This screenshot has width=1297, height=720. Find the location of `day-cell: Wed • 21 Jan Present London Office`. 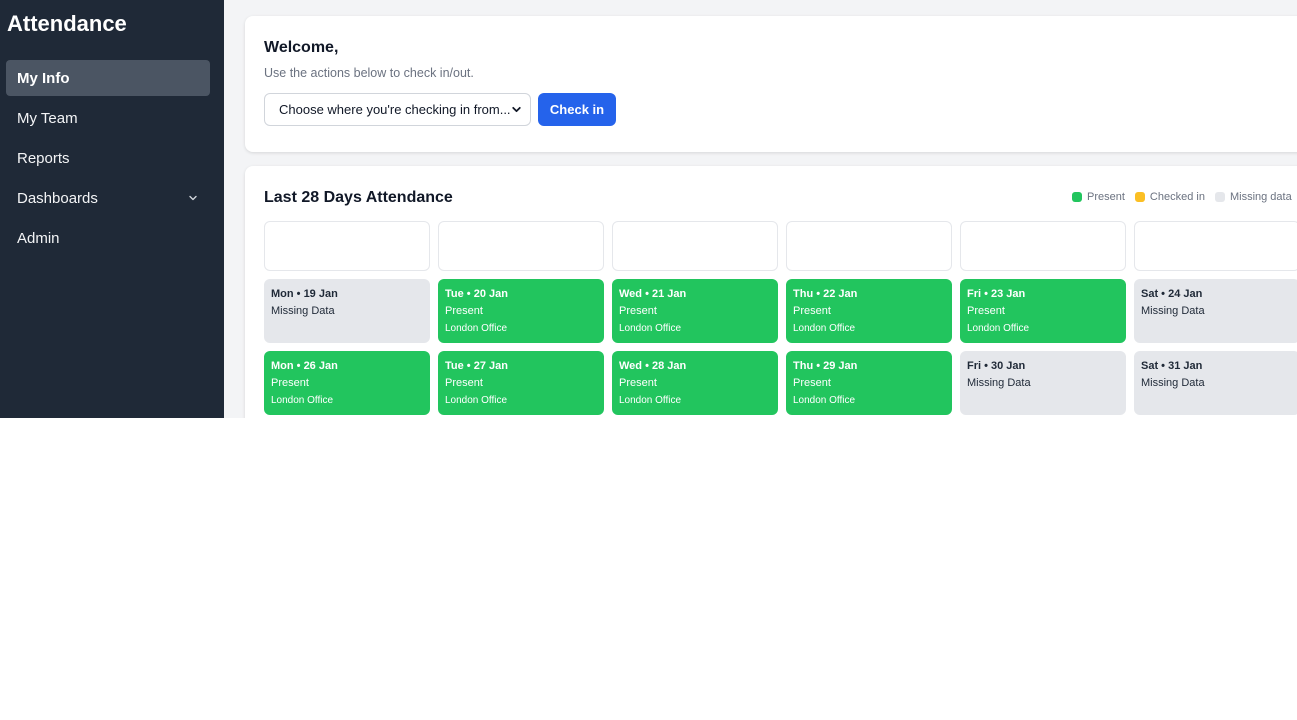

day-cell: Wed • 21 Jan Present London Office is located at coordinates (695, 311).